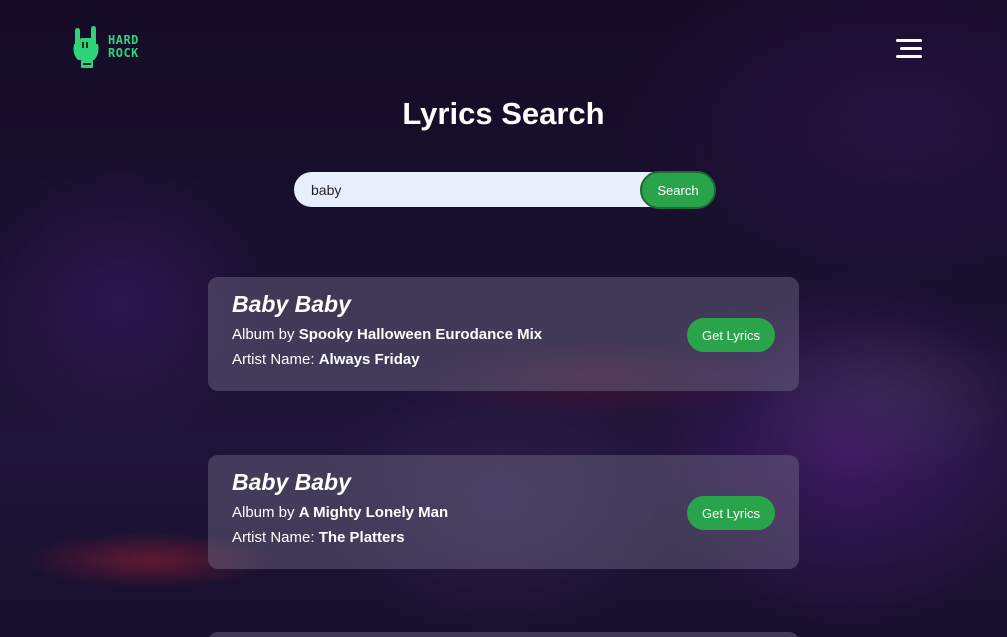 The height and width of the screenshot is (637, 1007). Describe the element at coordinates (474, 189) in the screenshot. I see `search-input` at that location.